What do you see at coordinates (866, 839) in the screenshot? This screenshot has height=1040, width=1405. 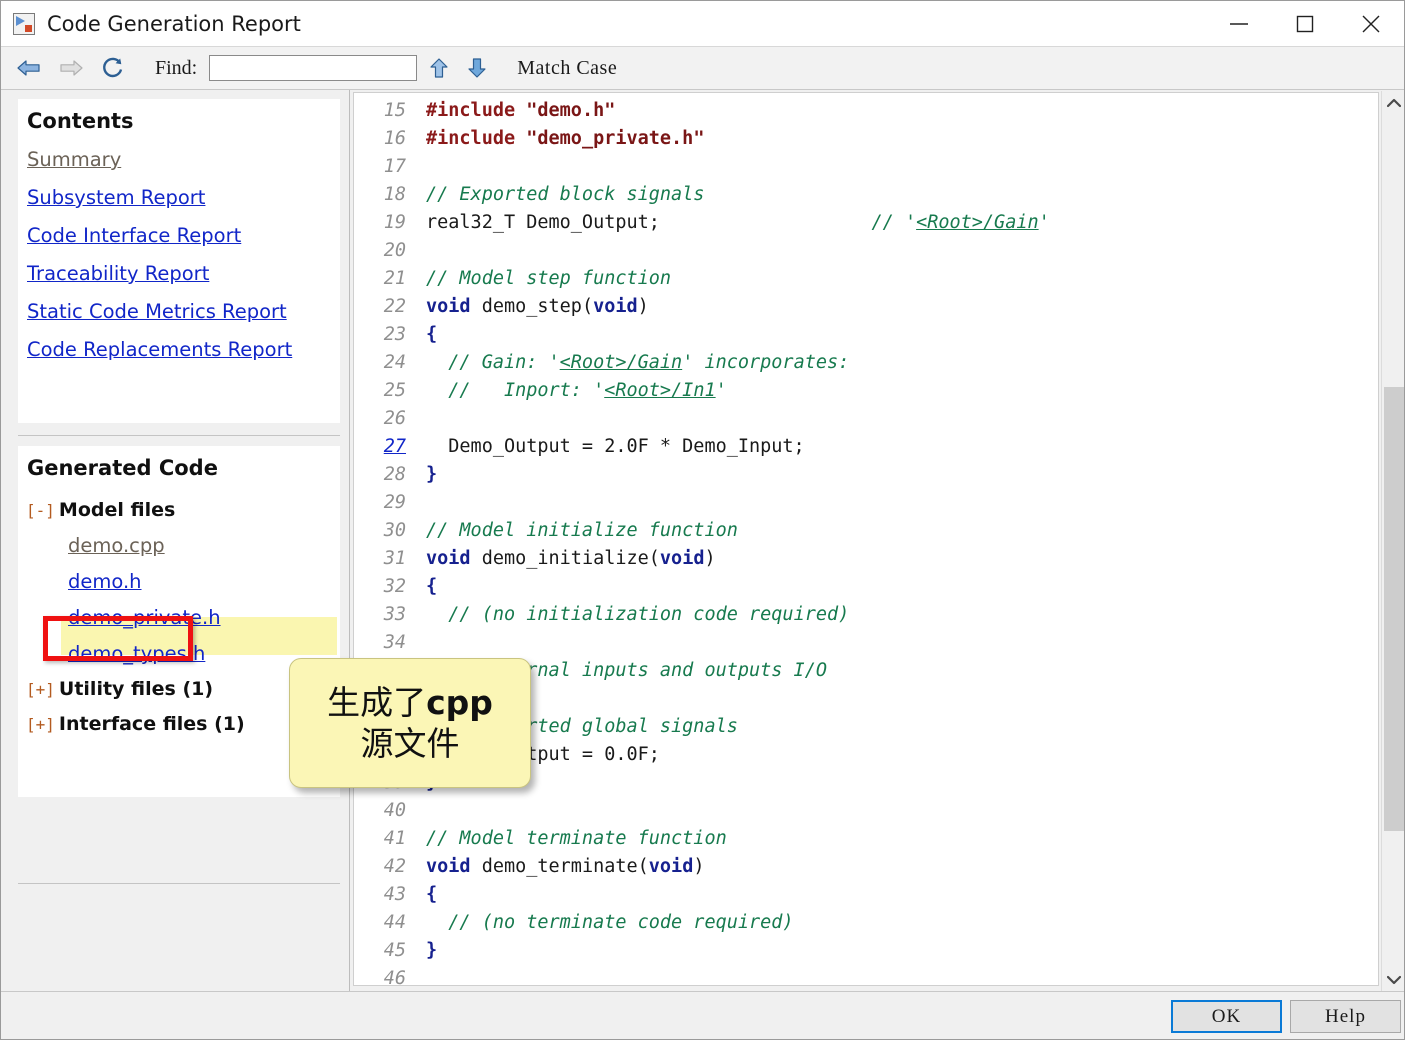 I see `code-line: 41 // Model terminate function` at bounding box center [866, 839].